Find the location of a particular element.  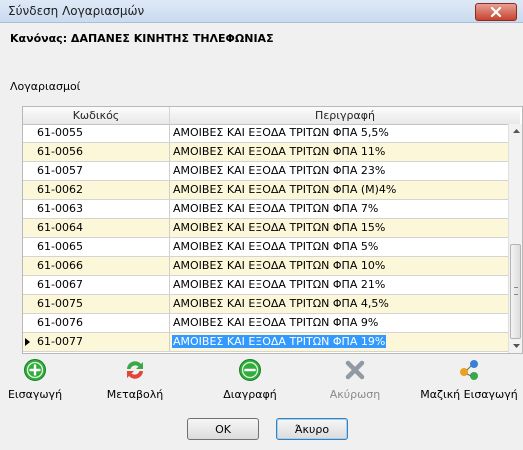

close-button is located at coordinates (496, 12).